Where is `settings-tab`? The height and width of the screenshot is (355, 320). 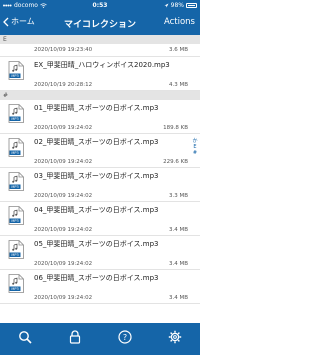 settings-tab is located at coordinates (175, 337).